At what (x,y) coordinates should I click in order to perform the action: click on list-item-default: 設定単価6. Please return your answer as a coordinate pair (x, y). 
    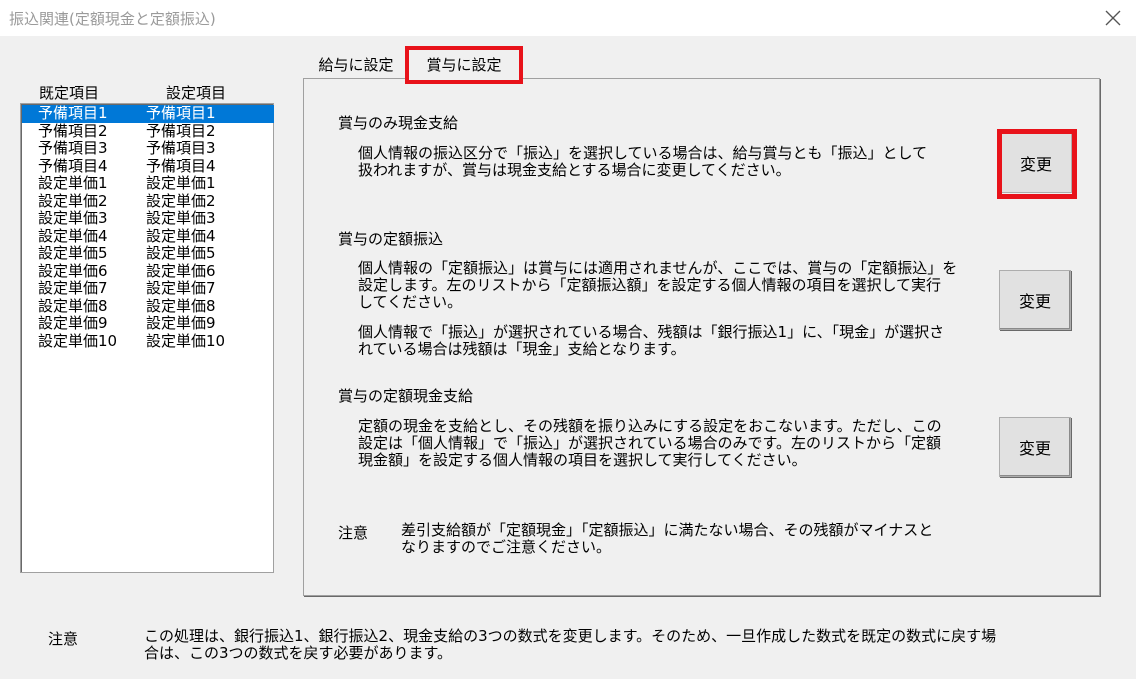
    Looking at the image, I should click on (73, 270).